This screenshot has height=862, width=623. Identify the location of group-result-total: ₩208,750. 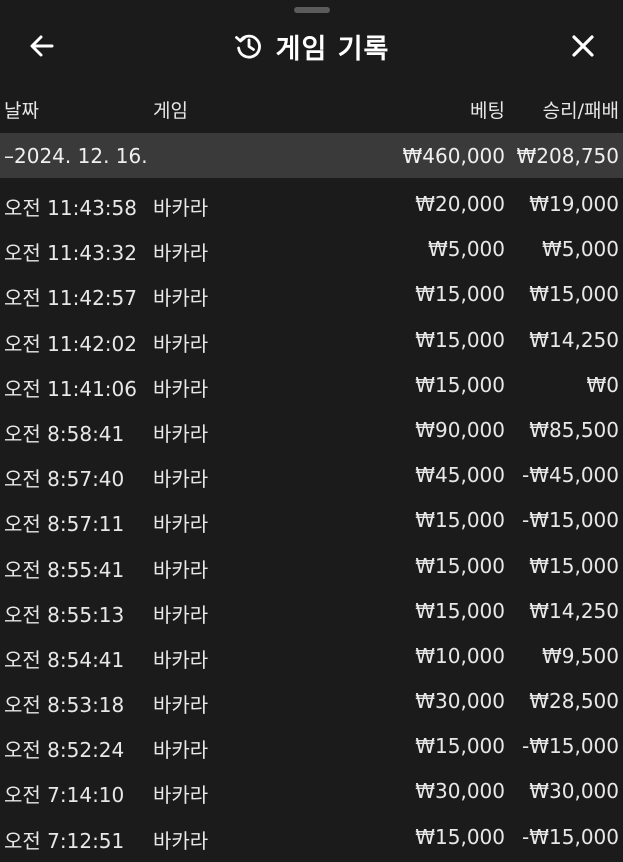
(567, 156).